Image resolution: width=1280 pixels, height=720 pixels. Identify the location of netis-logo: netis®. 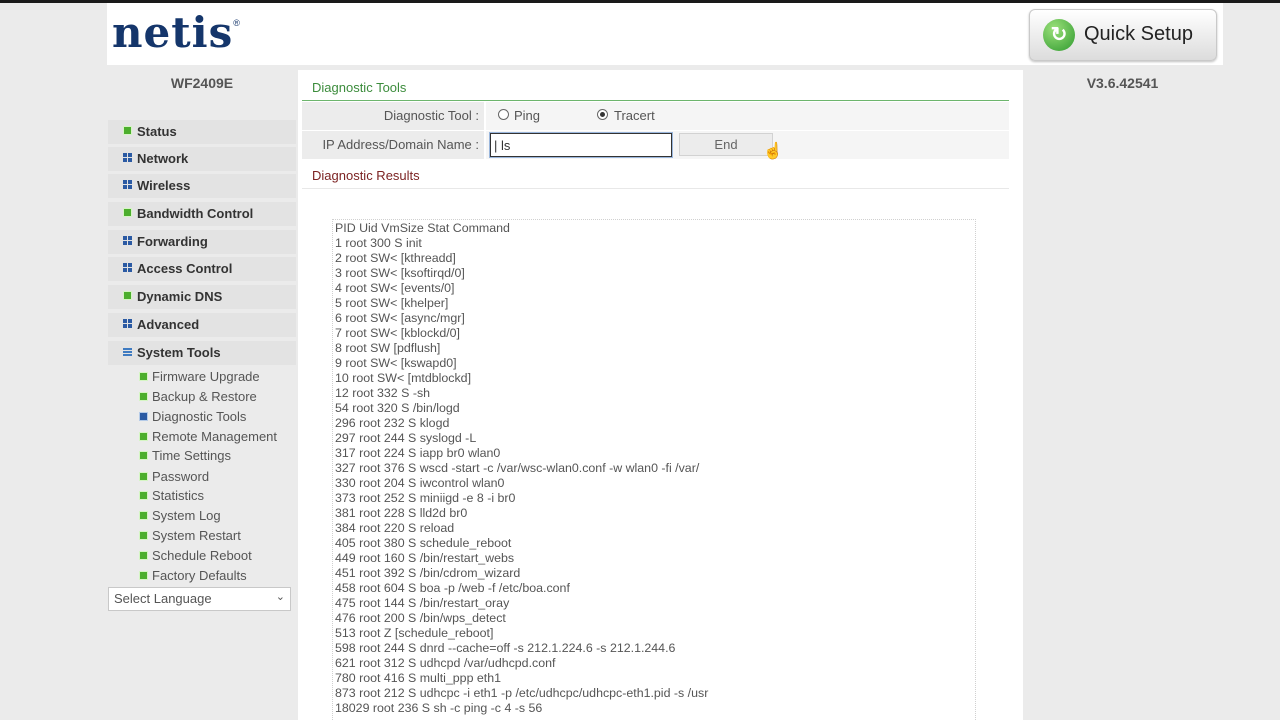
(176, 32).